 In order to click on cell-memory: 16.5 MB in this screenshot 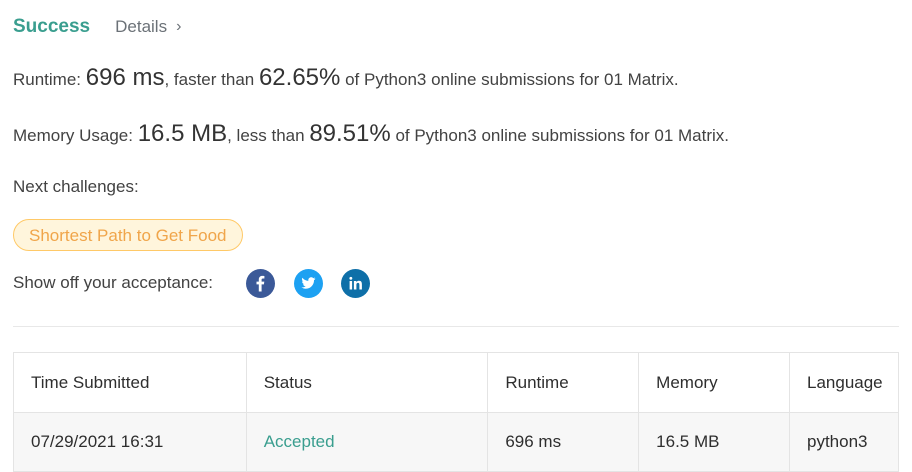, I will do `click(714, 442)`.